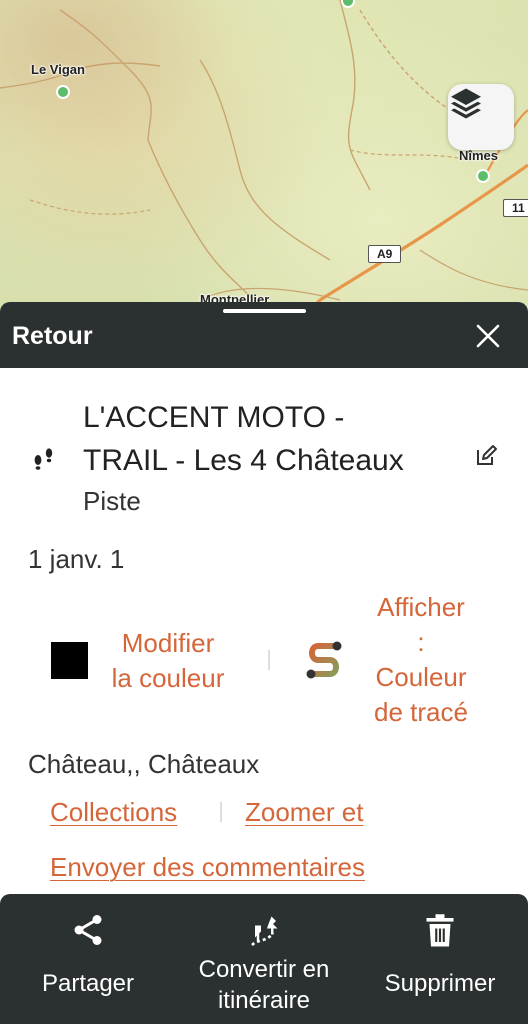 The image size is (528, 1024). I want to click on color-swatch, so click(69, 660).